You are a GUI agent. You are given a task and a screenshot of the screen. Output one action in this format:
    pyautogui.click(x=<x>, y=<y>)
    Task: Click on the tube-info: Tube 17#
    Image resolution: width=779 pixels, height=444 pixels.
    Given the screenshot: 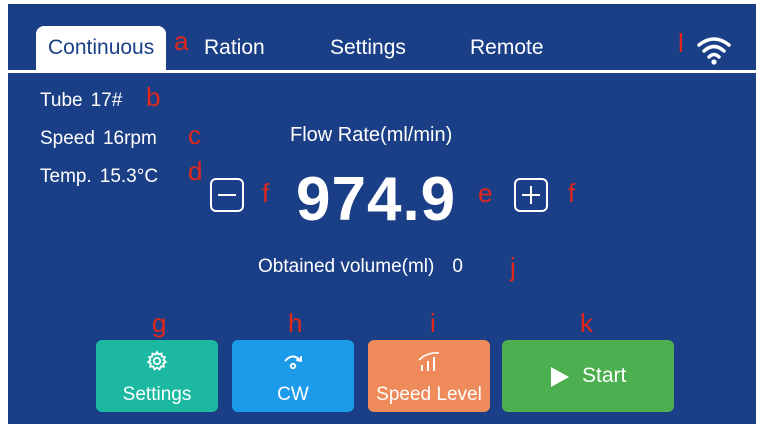 What is the action you would take?
    pyautogui.click(x=81, y=101)
    